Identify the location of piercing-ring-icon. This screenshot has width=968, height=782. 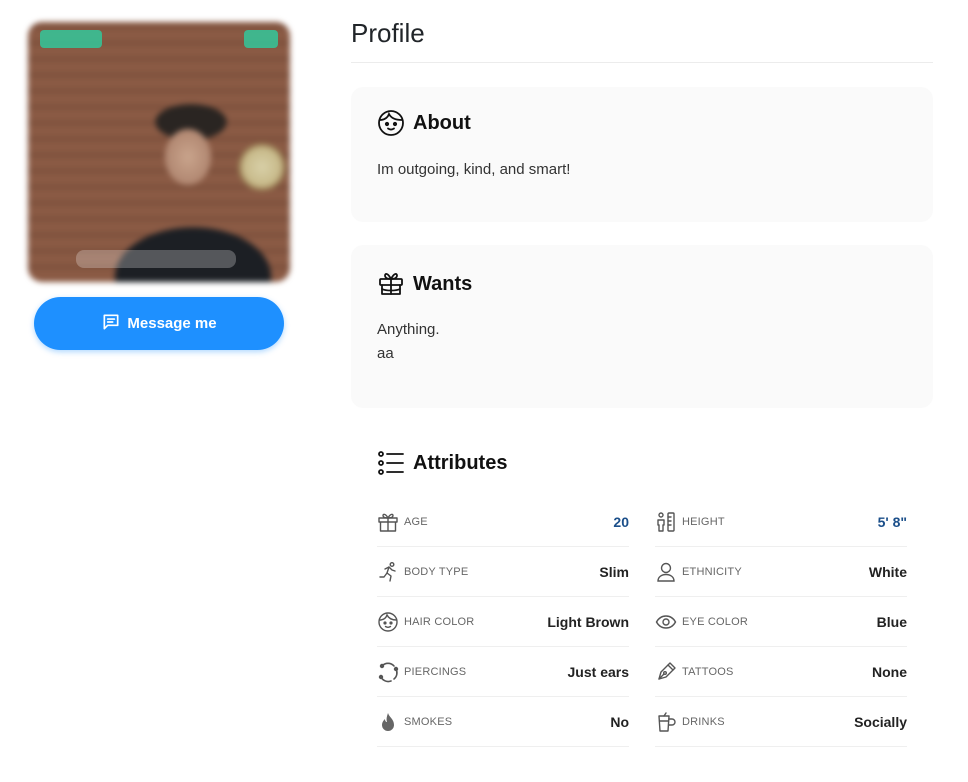
(388, 672).